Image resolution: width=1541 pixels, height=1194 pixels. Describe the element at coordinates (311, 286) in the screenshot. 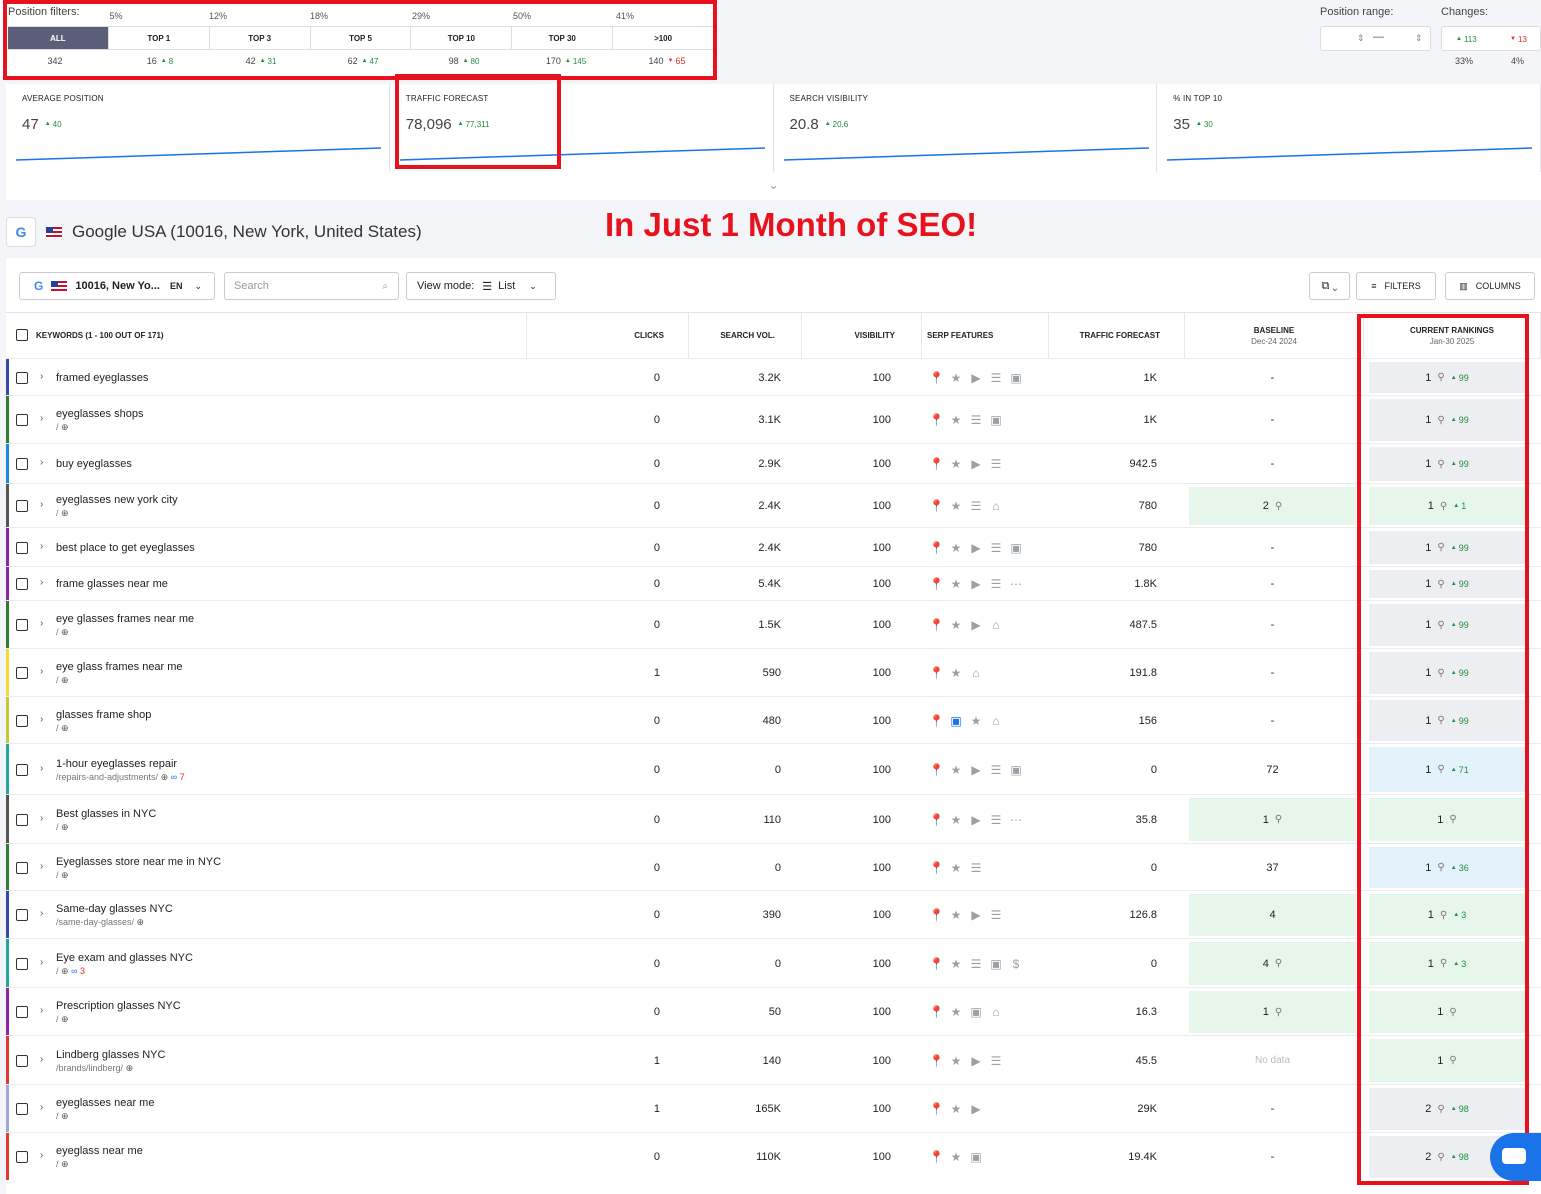

I see `search-input: Search ⌕` at that location.